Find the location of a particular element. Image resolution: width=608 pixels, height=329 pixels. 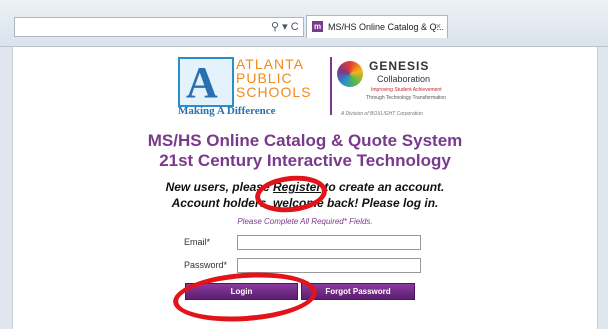

browser-toolbar: ⚲ ▾ C m MS/HS Online Catalog & Q... × is located at coordinates (304, 23).